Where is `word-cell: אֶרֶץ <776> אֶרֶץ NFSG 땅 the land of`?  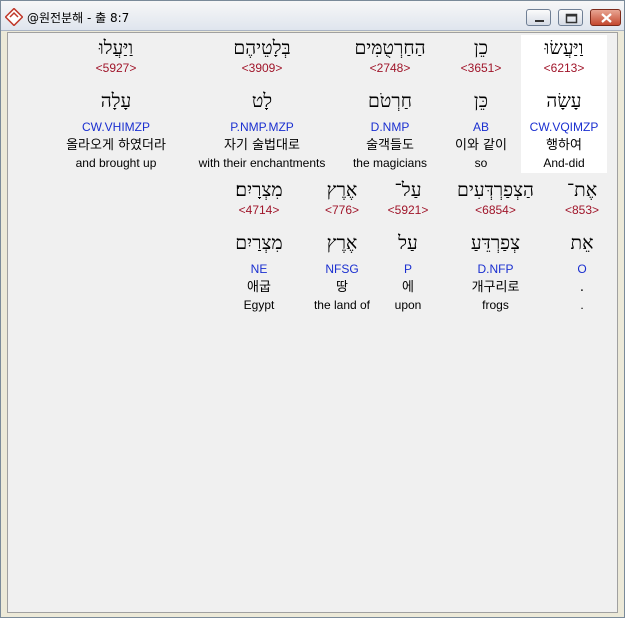
word-cell: אֶרֶץ <776> אֶרֶץ NFSG 땅 the land of is located at coordinates (342, 244).